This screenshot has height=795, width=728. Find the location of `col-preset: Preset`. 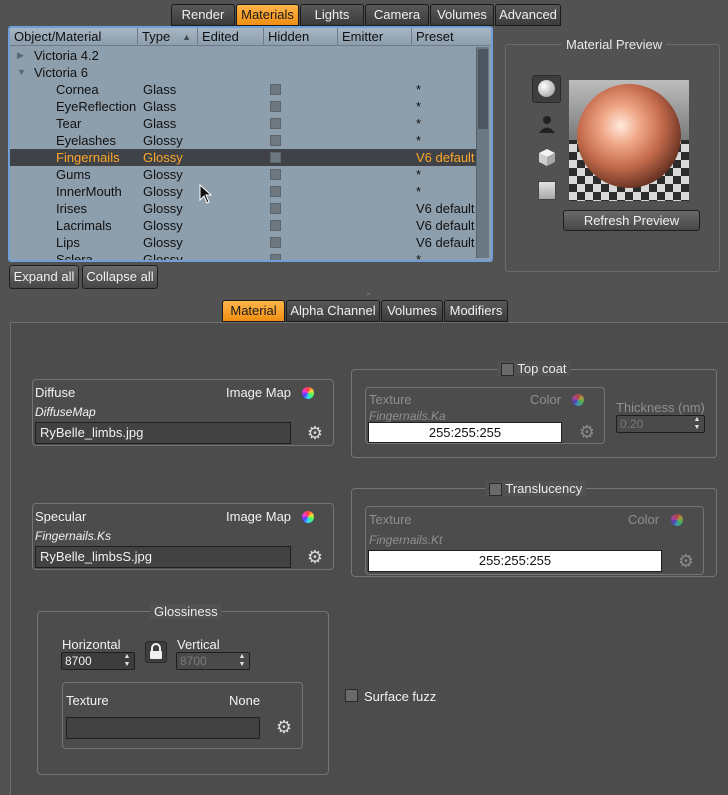

col-preset: Preset is located at coordinates (451, 37).